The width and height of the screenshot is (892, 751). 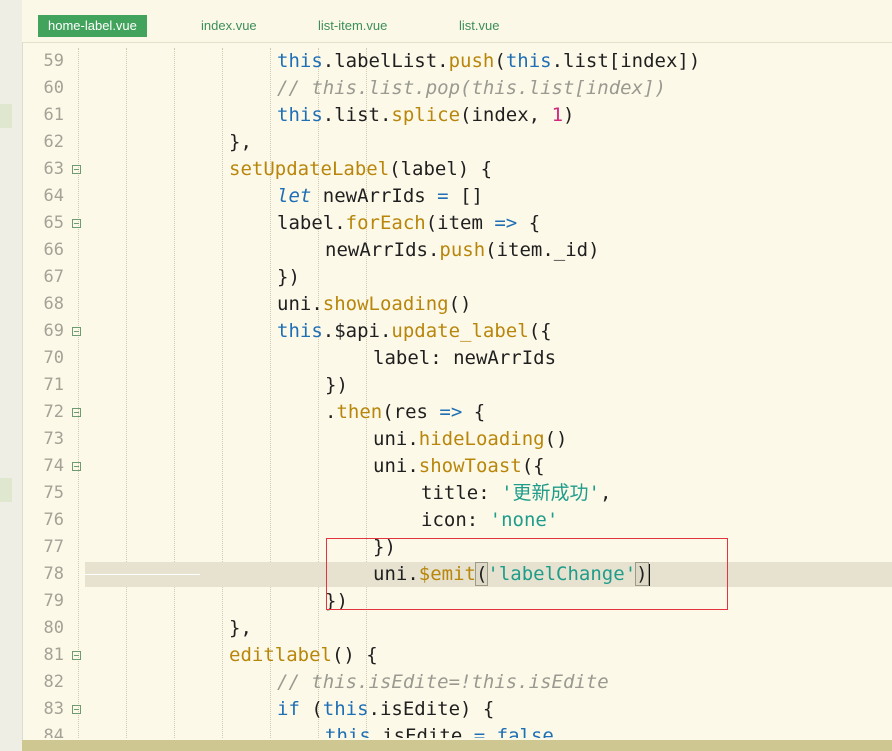 I want to click on code-token: then, so click(x=359, y=412).